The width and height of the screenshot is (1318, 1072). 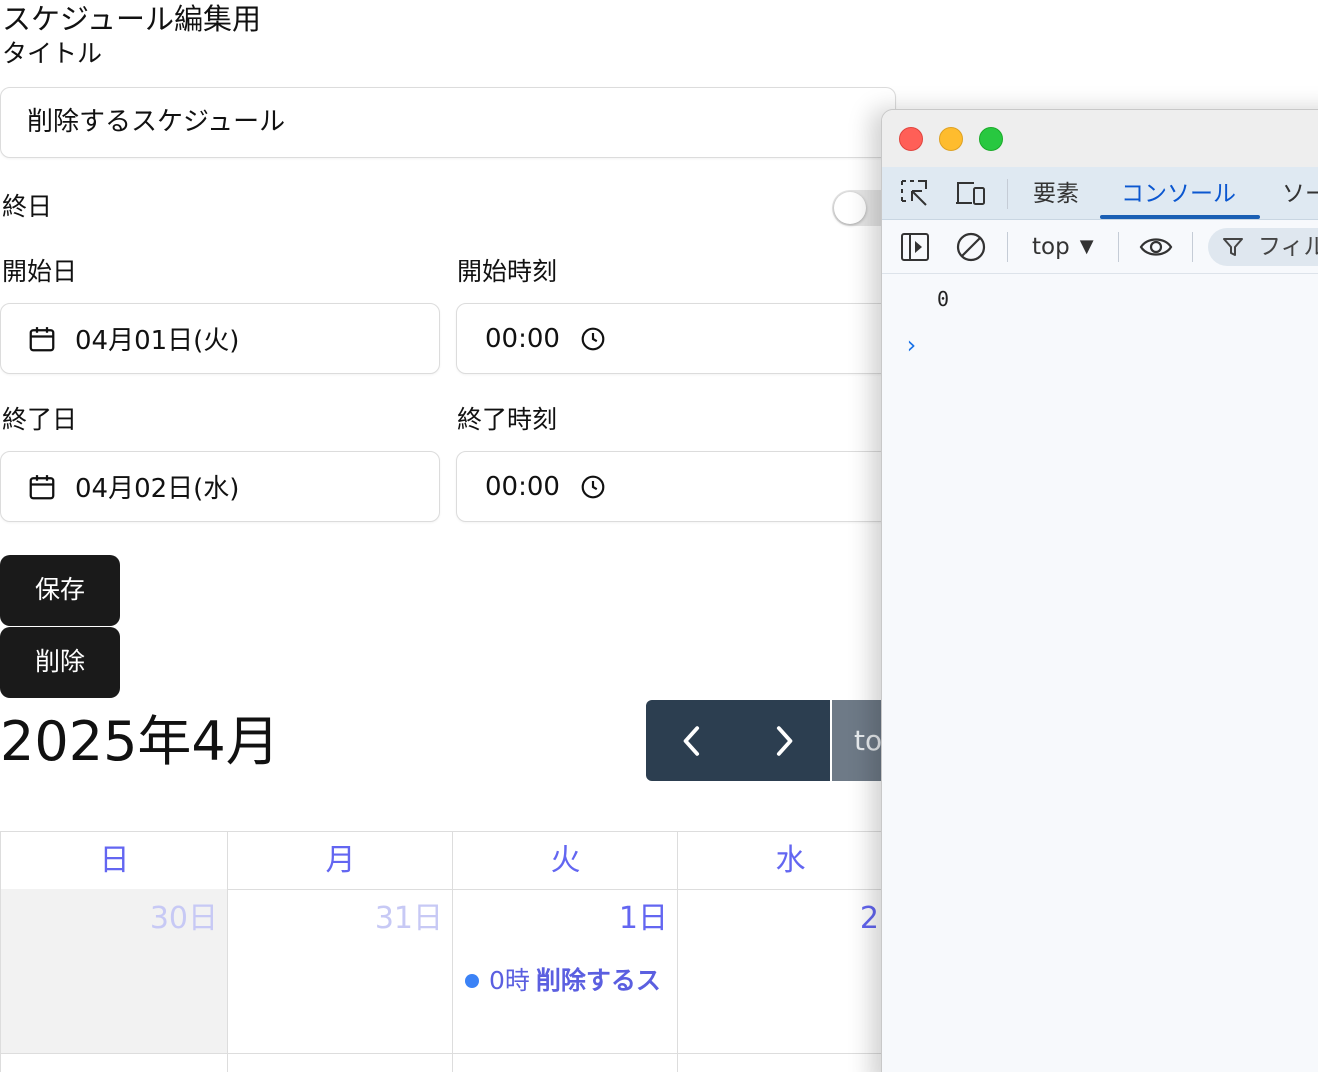 What do you see at coordinates (131, 19) in the screenshot?
I see `page-title: スケジュール編集用` at bounding box center [131, 19].